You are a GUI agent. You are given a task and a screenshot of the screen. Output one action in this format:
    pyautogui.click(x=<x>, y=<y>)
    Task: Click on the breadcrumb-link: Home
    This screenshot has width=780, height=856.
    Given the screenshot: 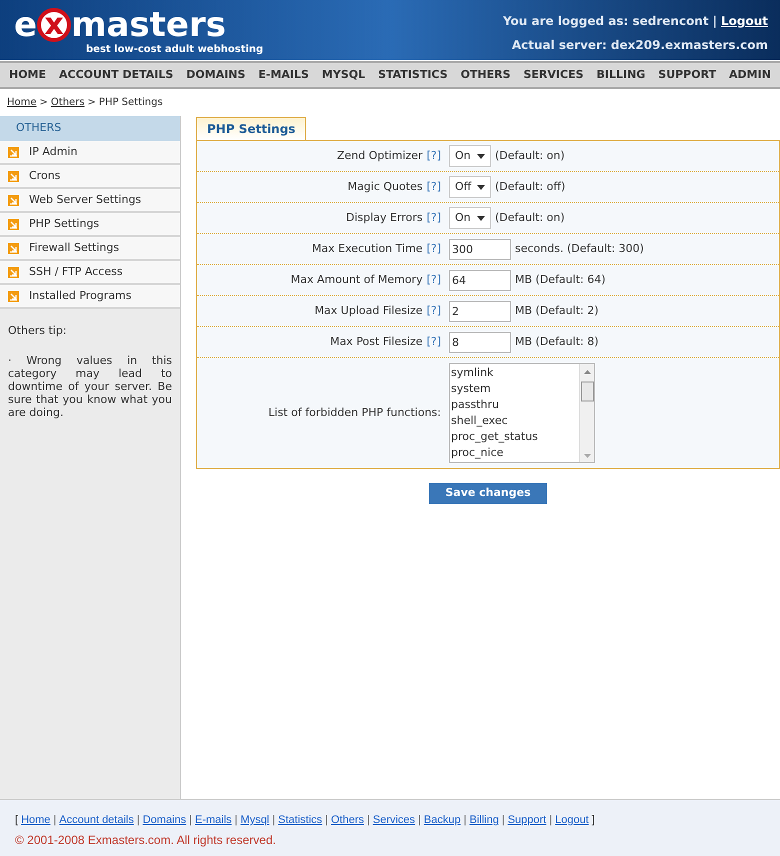 What is the action you would take?
    pyautogui.click(x=22, y=102)
    